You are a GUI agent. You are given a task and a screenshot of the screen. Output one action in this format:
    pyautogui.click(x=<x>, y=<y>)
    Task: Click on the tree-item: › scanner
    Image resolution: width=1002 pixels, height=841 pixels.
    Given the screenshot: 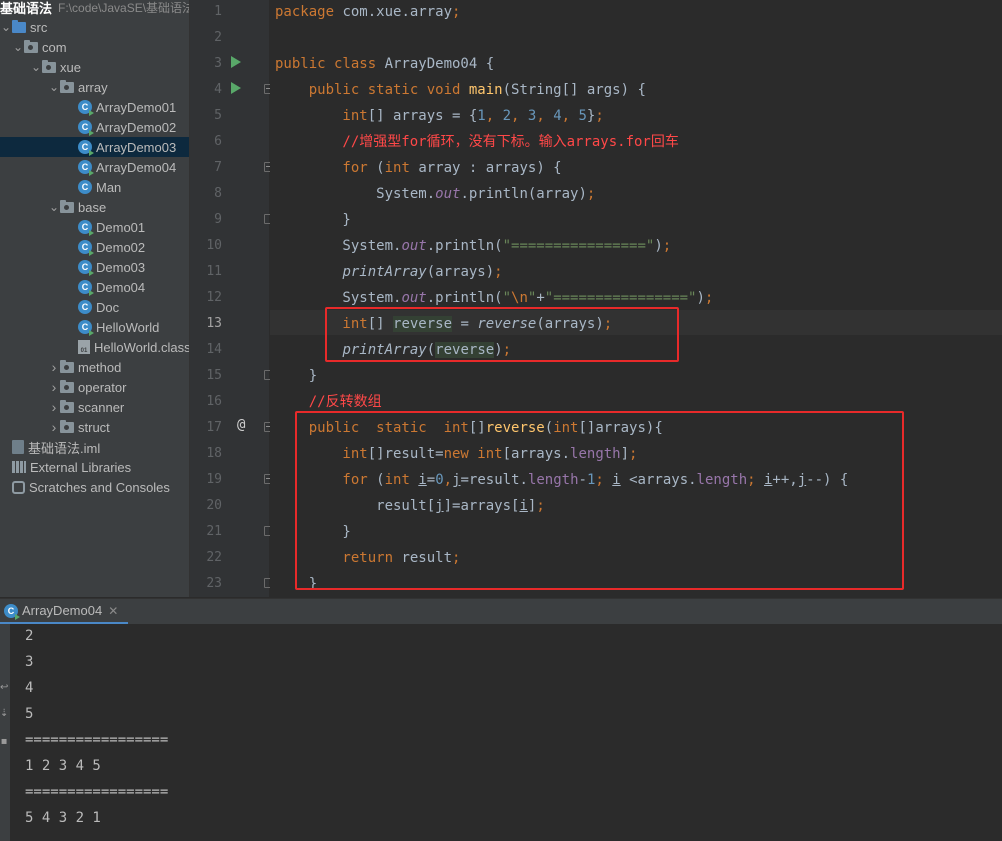 What is the action you would take?
    pyautogui.click(x=94, y=407)
    